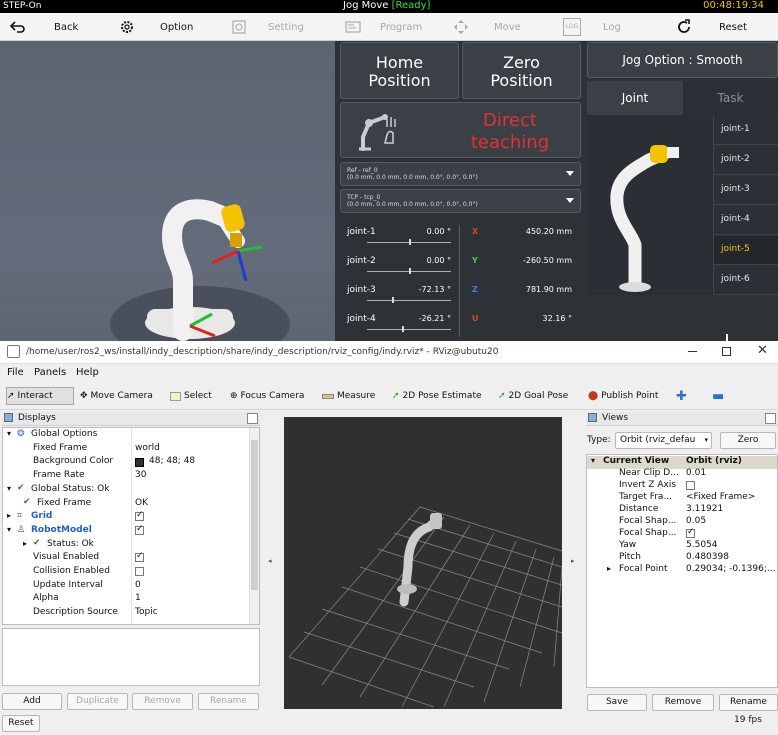  What do you see at coordinates (125, 504) in the screenshot?
I see `display-row: ✔ Fixed Frame OK` at bounding box center [125, 504].